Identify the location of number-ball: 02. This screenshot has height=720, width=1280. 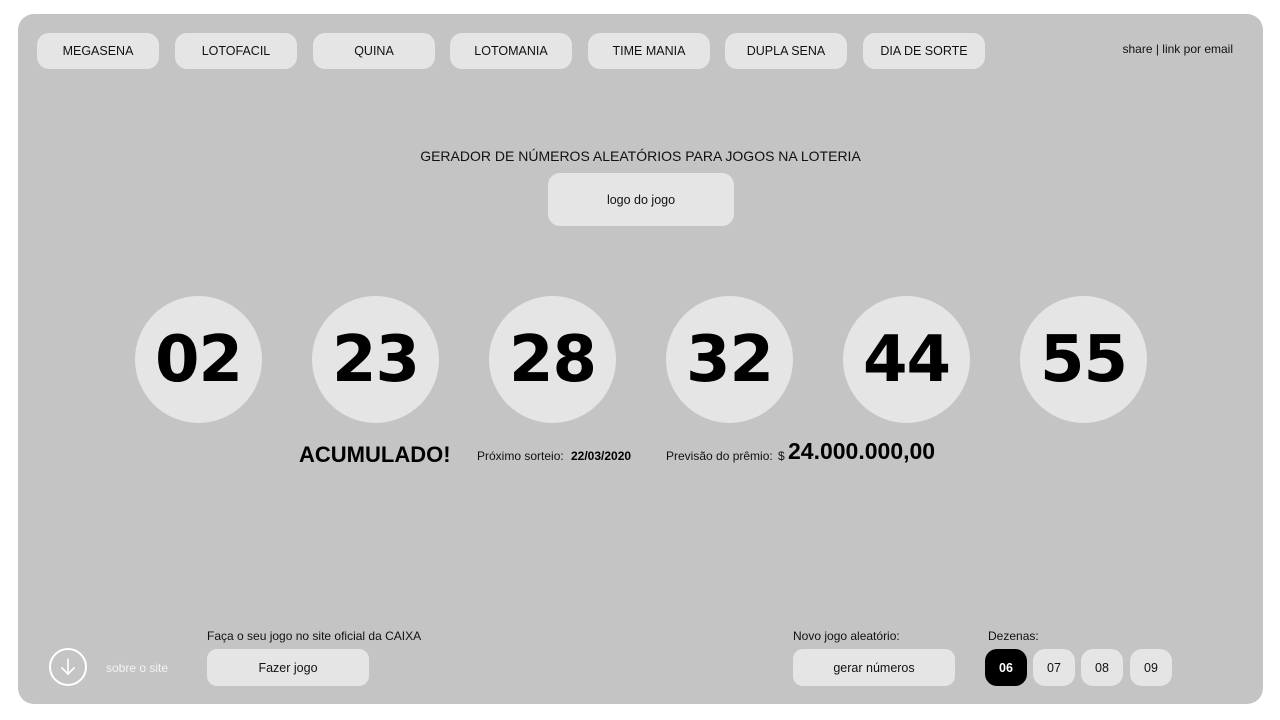
(198, 359).